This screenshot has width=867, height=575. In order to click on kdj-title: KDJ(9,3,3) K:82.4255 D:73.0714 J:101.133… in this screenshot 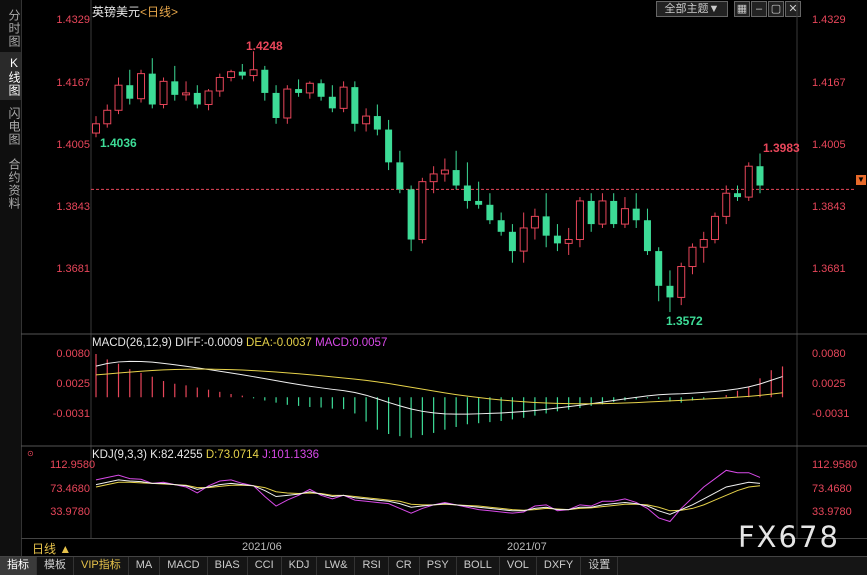, I will do `click(205, 455)`.